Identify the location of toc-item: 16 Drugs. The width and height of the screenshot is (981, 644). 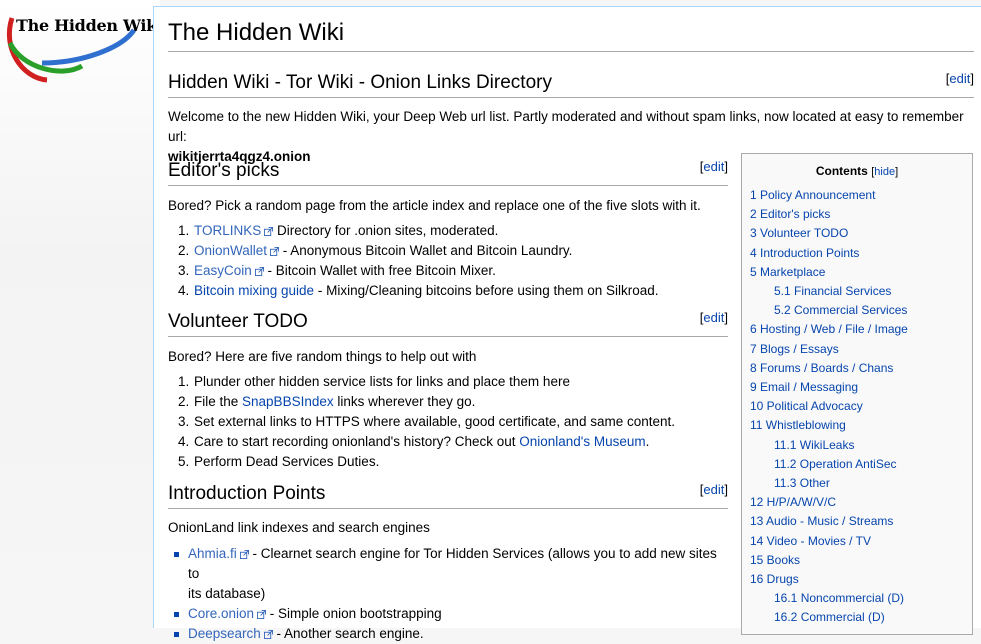
(860, 579).